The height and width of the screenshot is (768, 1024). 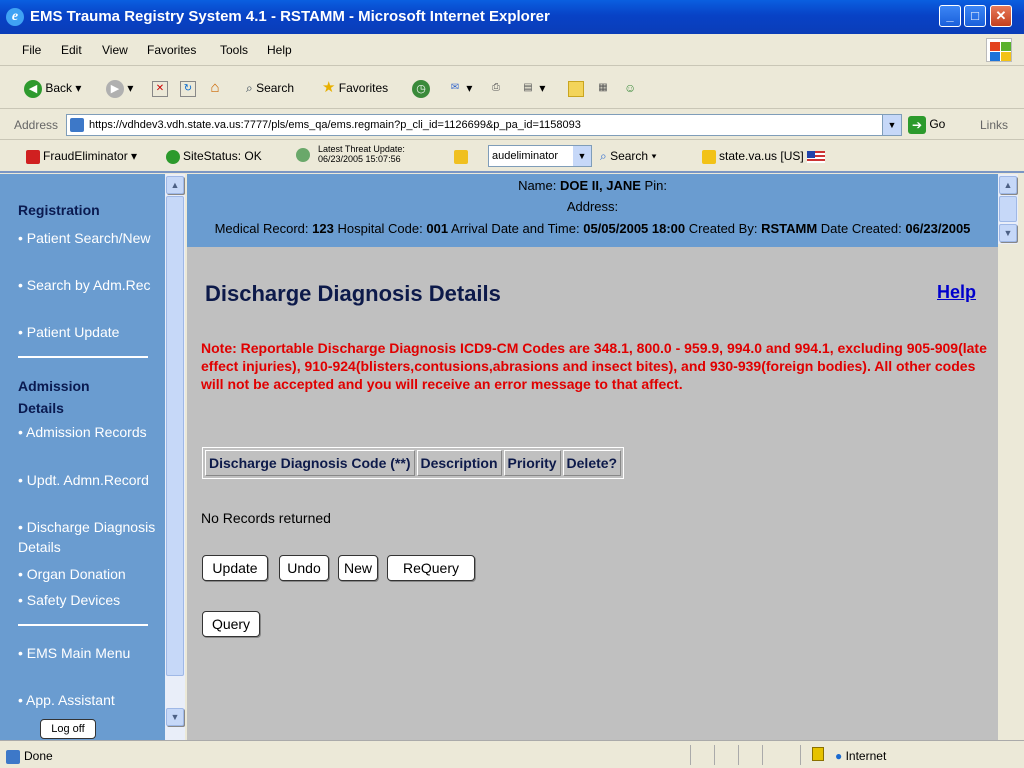 I want to click on edit-page-button: ▤ ▾, so click(x=532, y=88).